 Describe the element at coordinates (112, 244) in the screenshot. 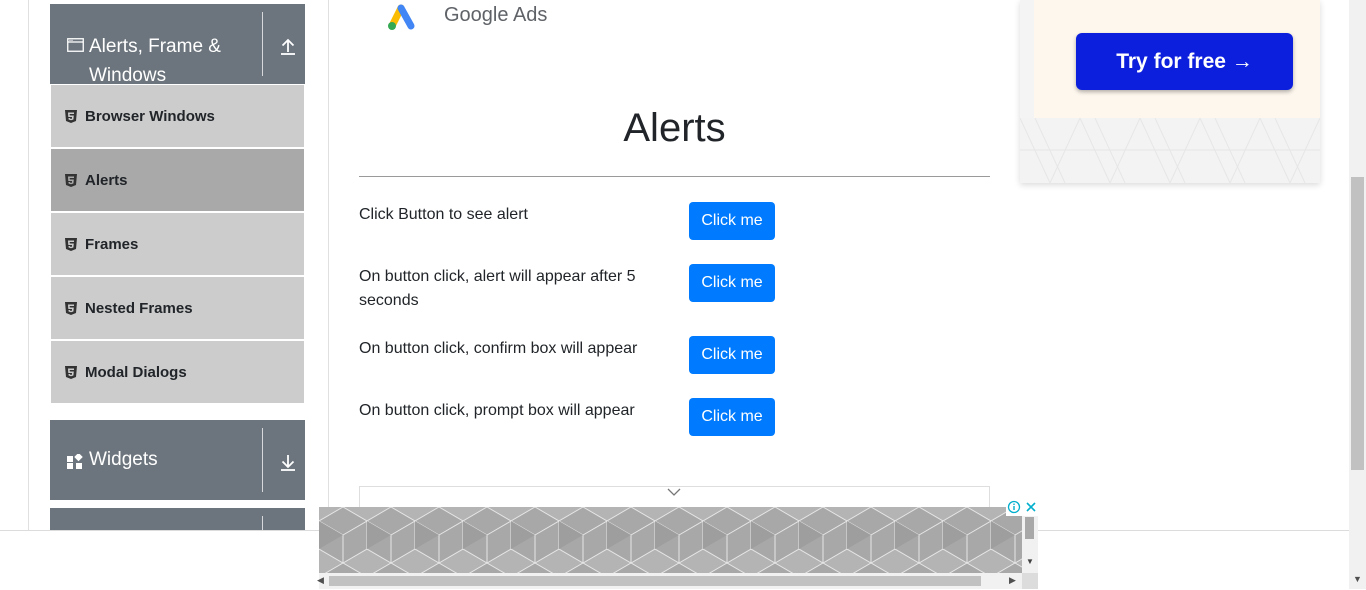

I see `sidebar-item-label: Frames` at that location.